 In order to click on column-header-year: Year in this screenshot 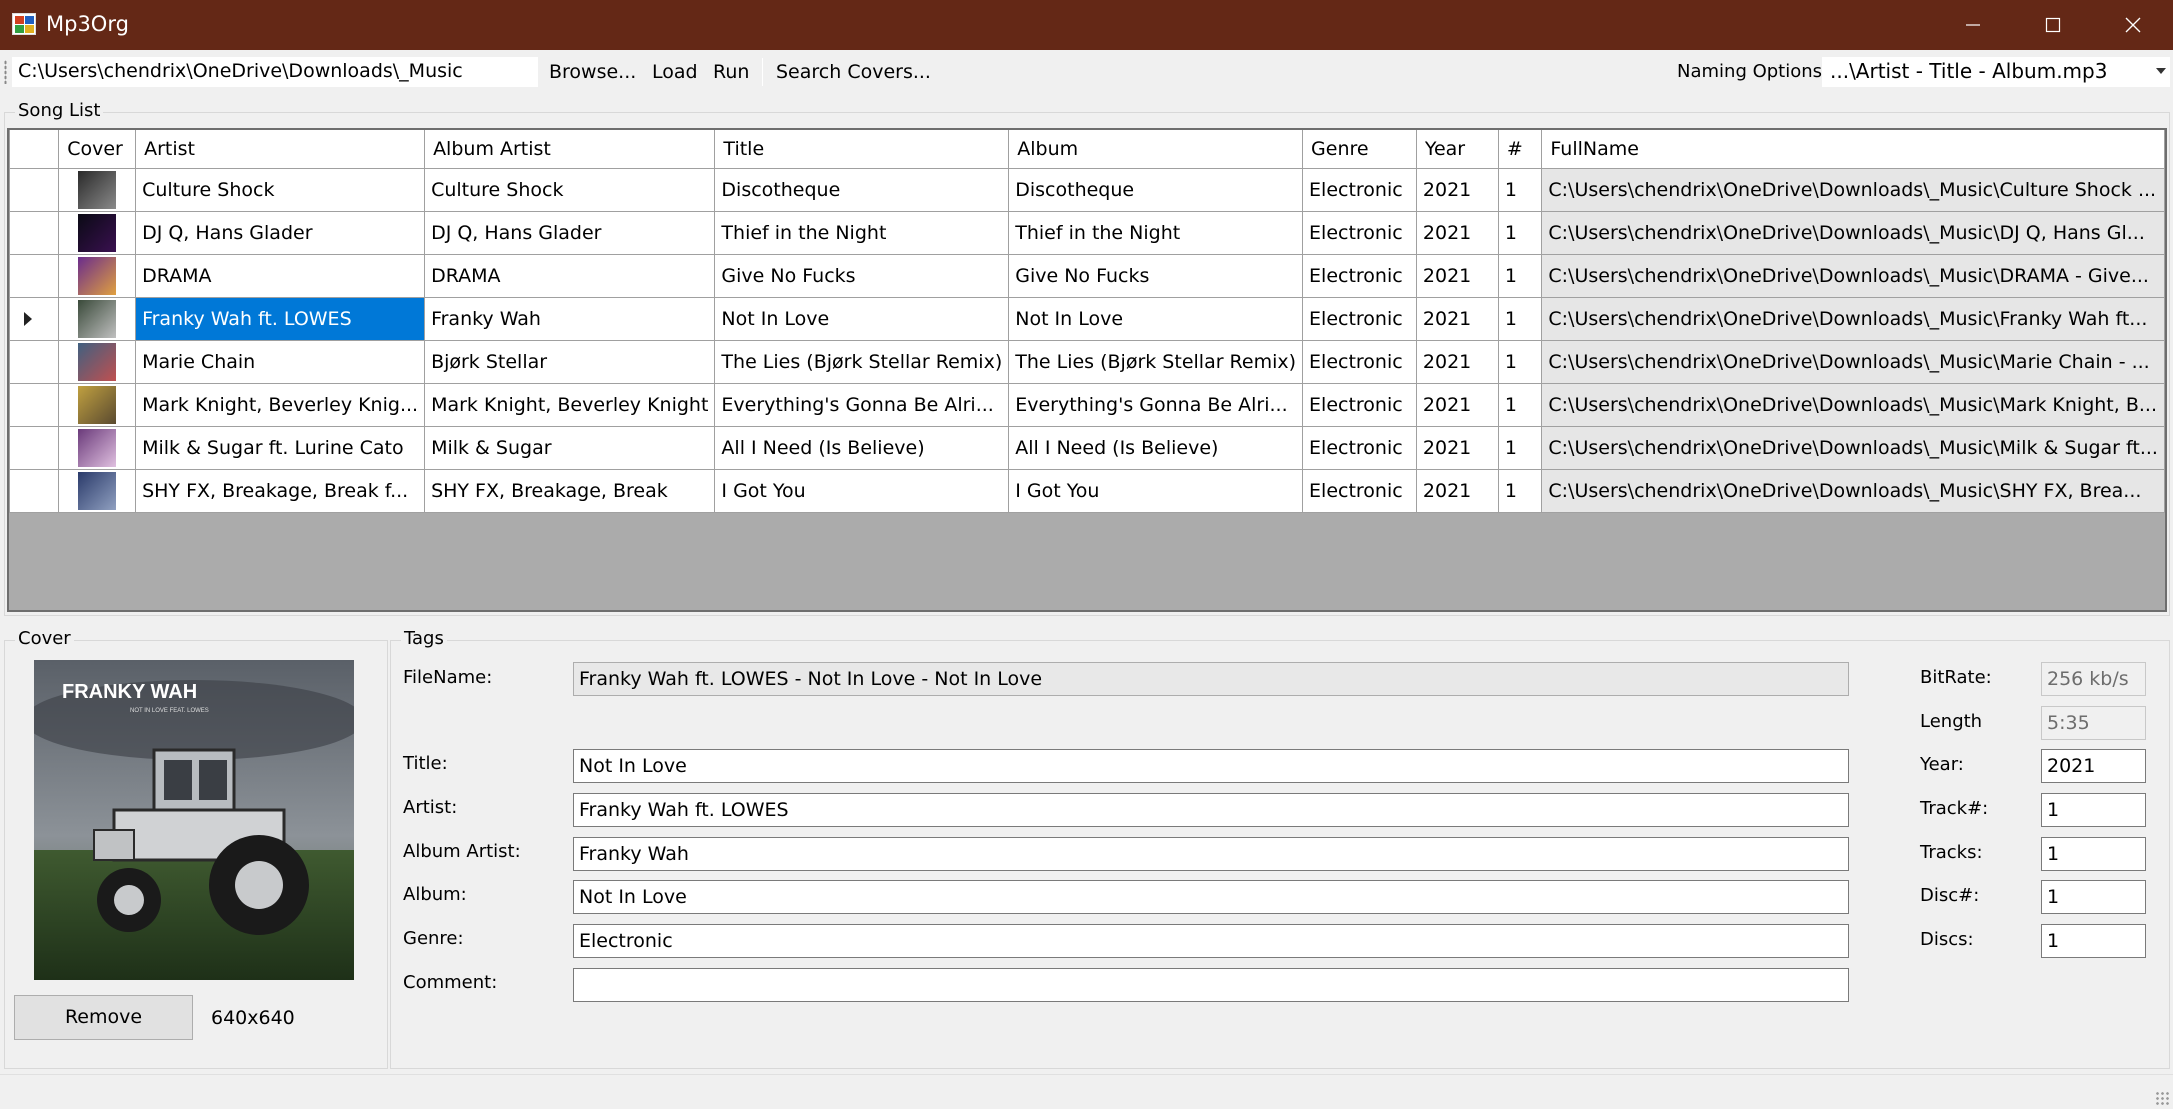, I will do `click(1457, 149)`.